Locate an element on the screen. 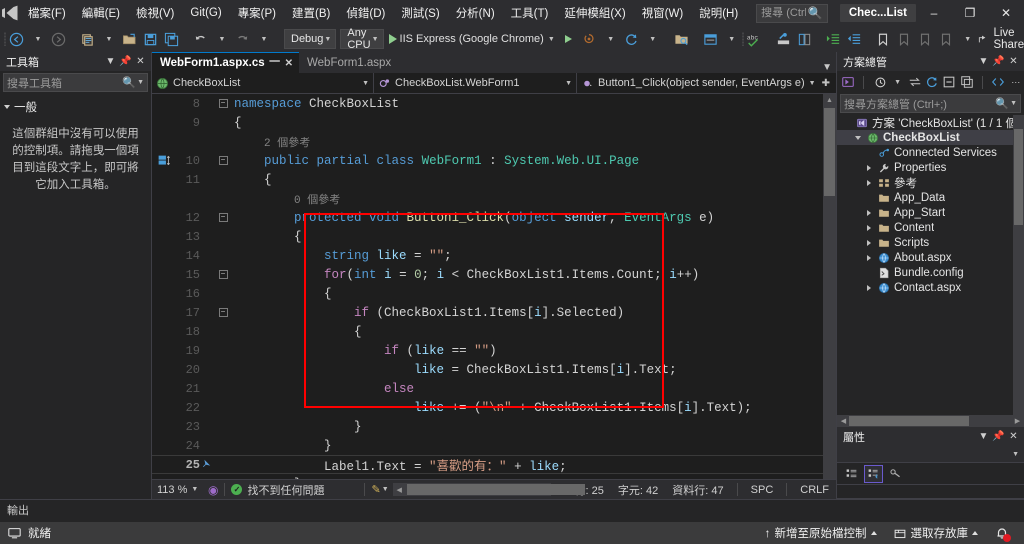 This screenshot has width=1024, height=544. indentation-indicator: SPC is located at coordinates (762, 490).